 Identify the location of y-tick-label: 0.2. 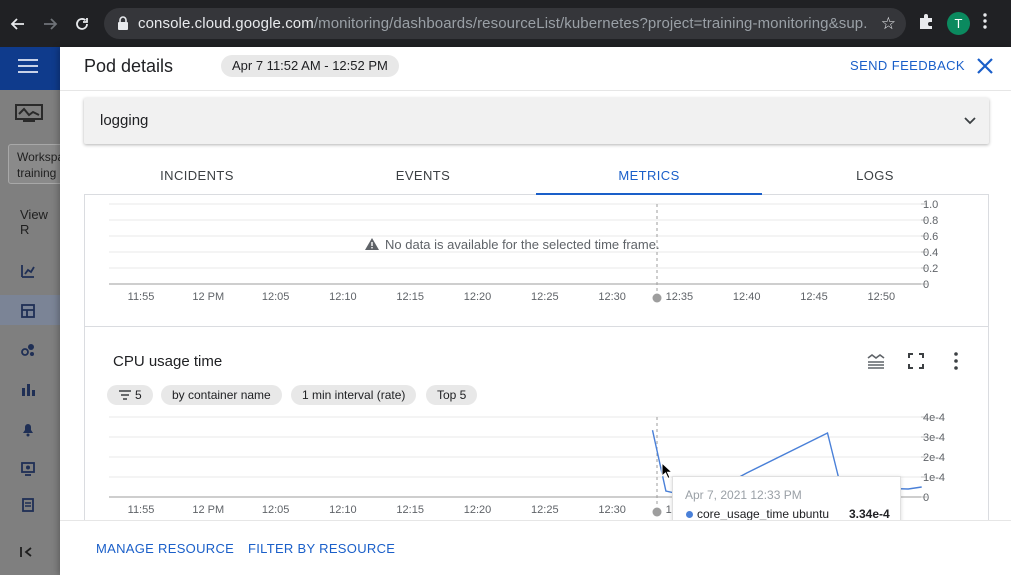
(930, 269).